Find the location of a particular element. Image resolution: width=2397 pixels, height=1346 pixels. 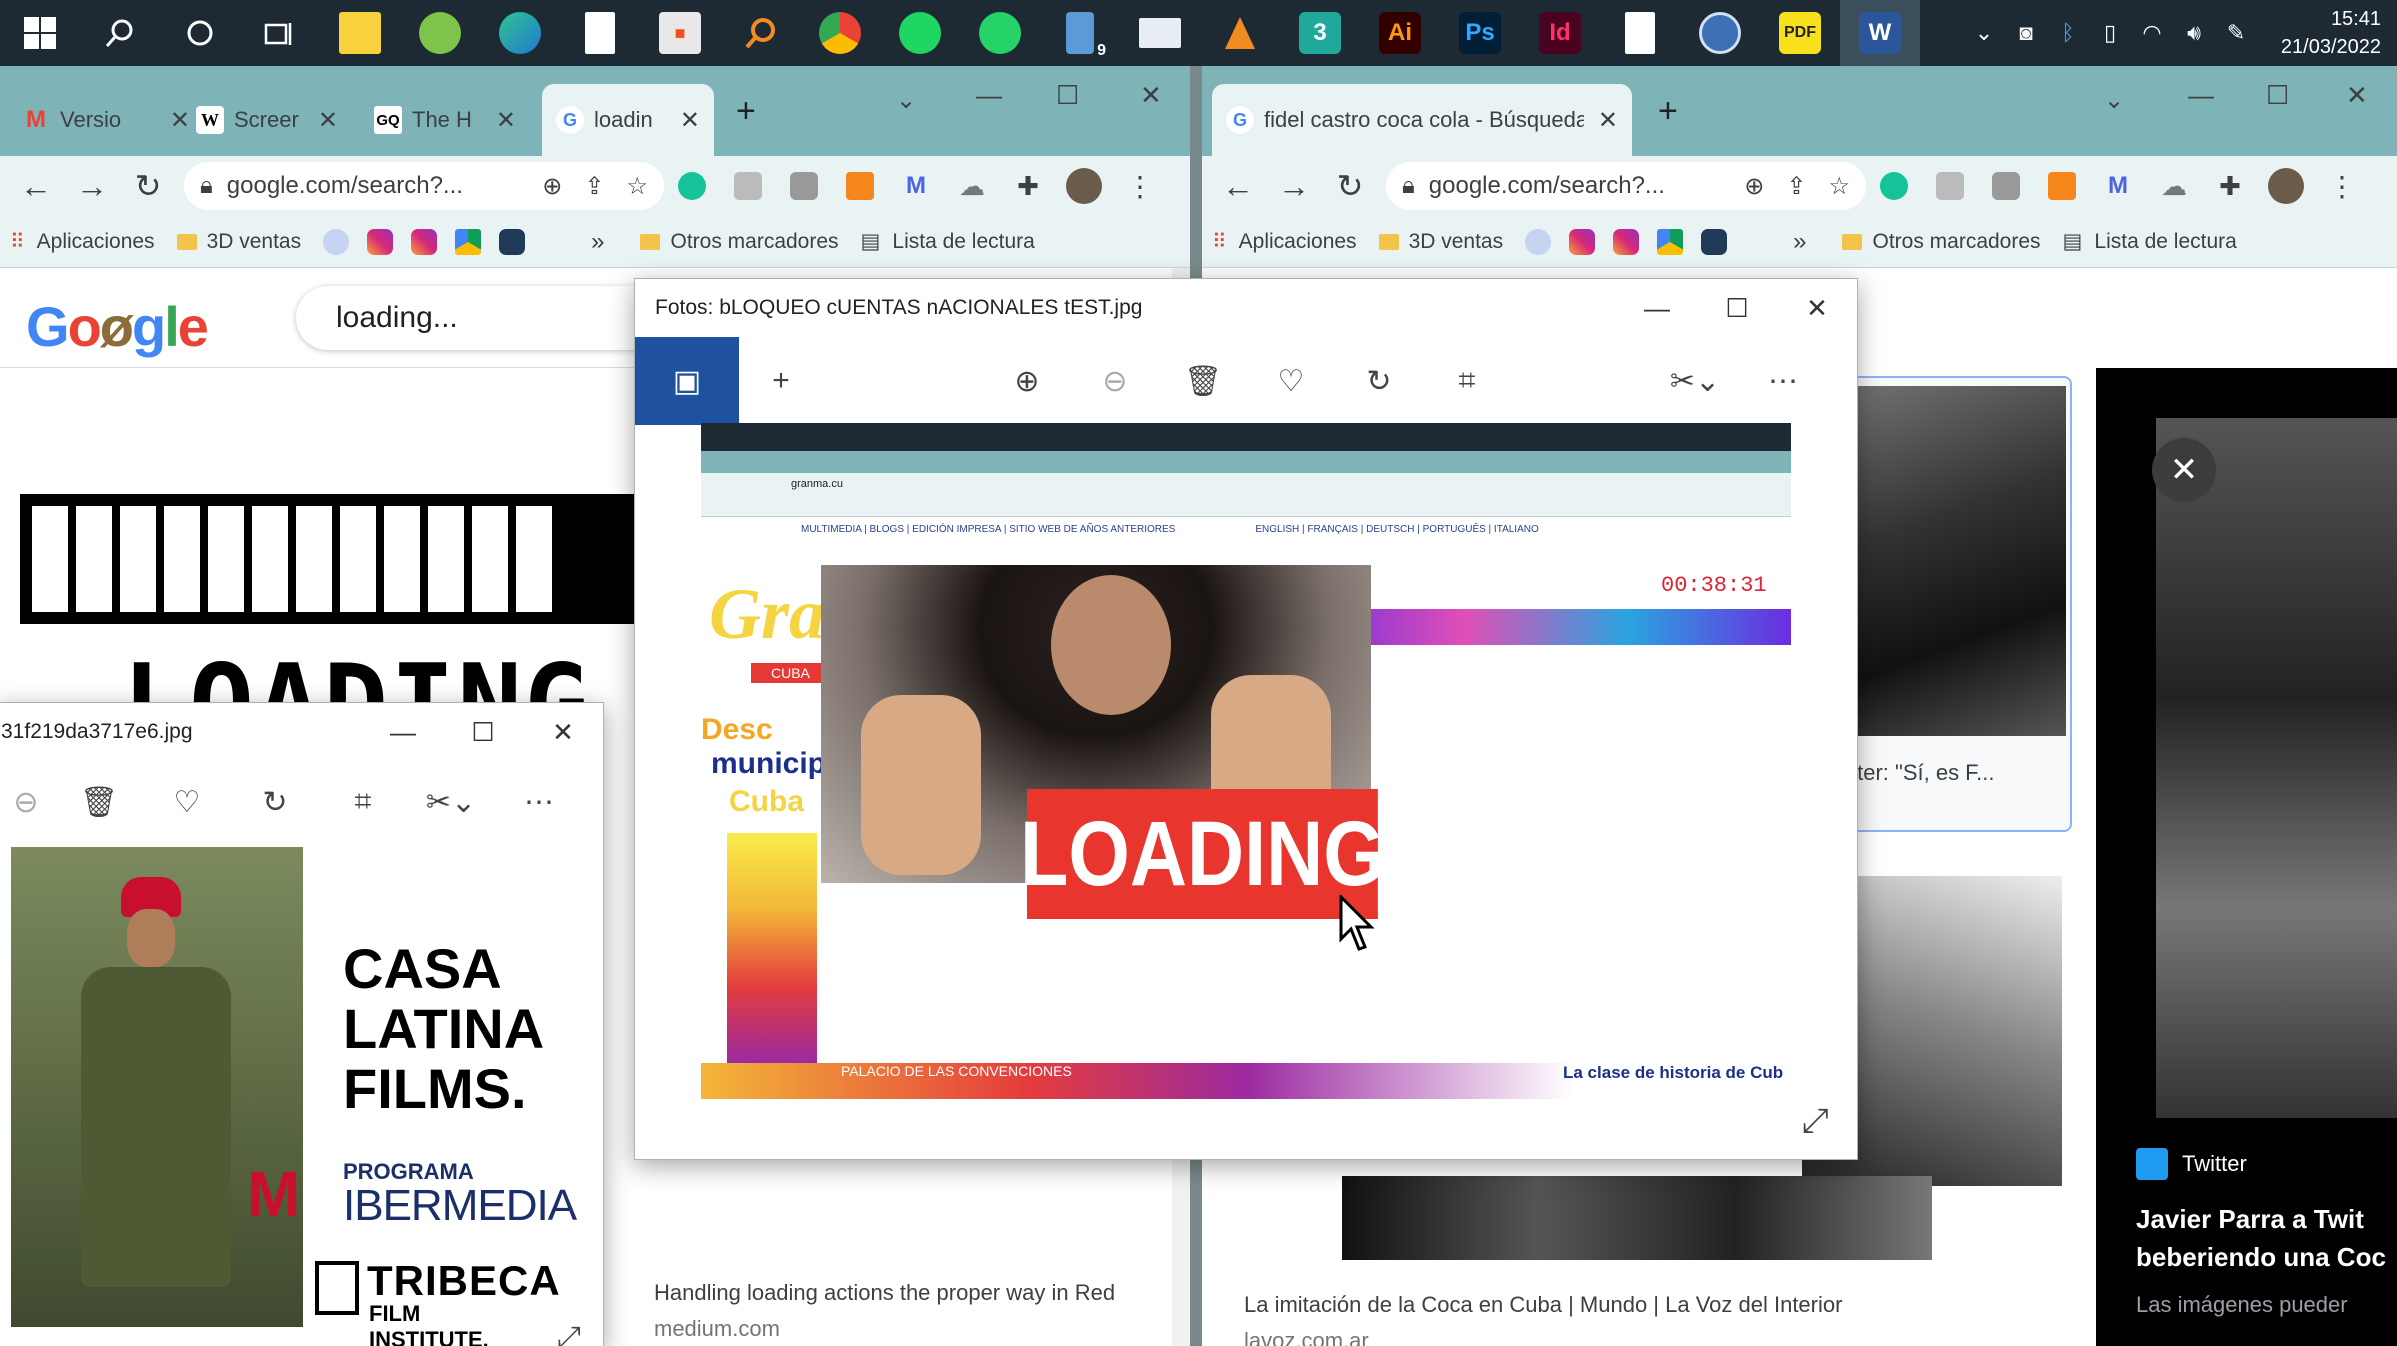

preview-image is located at coordinates (2276, 768).